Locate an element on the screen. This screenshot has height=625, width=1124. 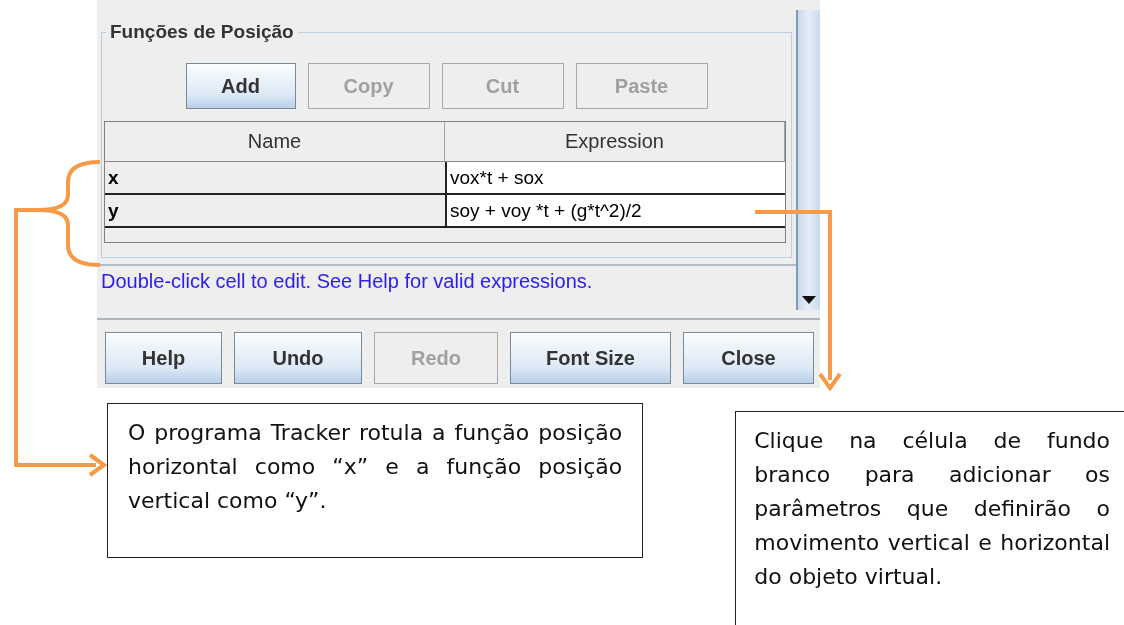
column-header: Name is located at coordinates (275, 142).